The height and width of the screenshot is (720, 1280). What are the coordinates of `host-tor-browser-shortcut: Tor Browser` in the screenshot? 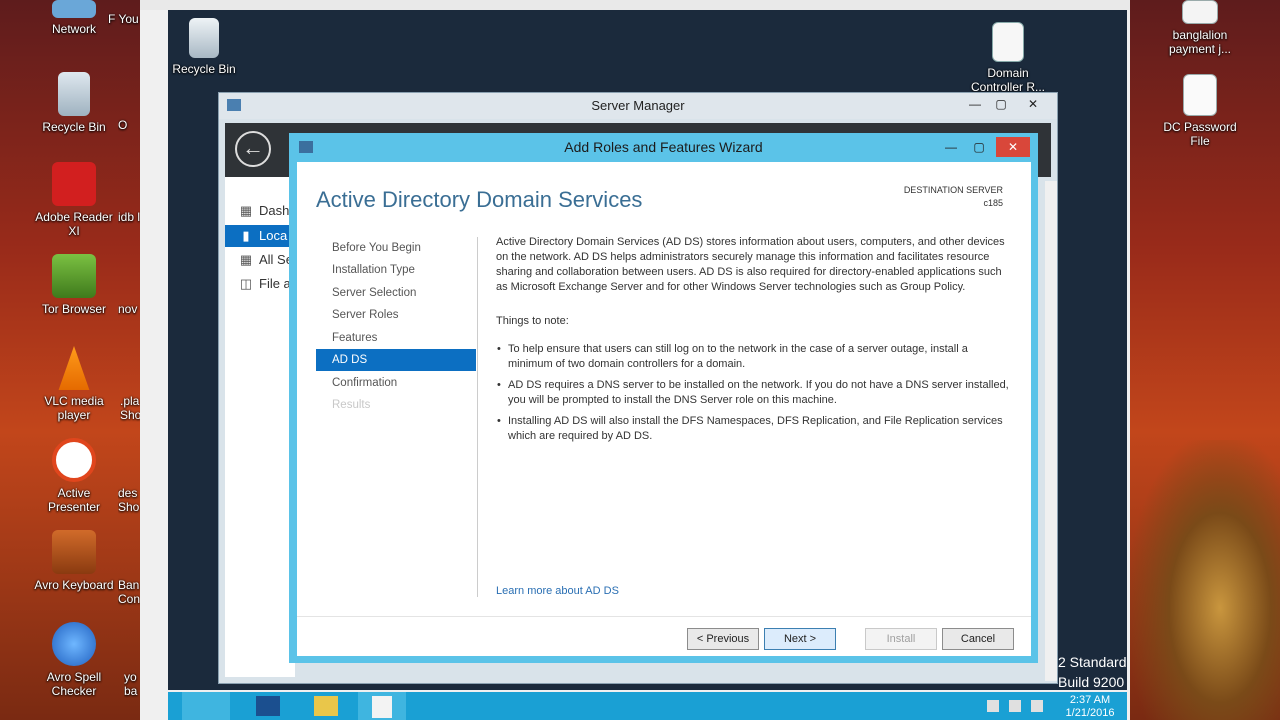 It's located at (74, 285).